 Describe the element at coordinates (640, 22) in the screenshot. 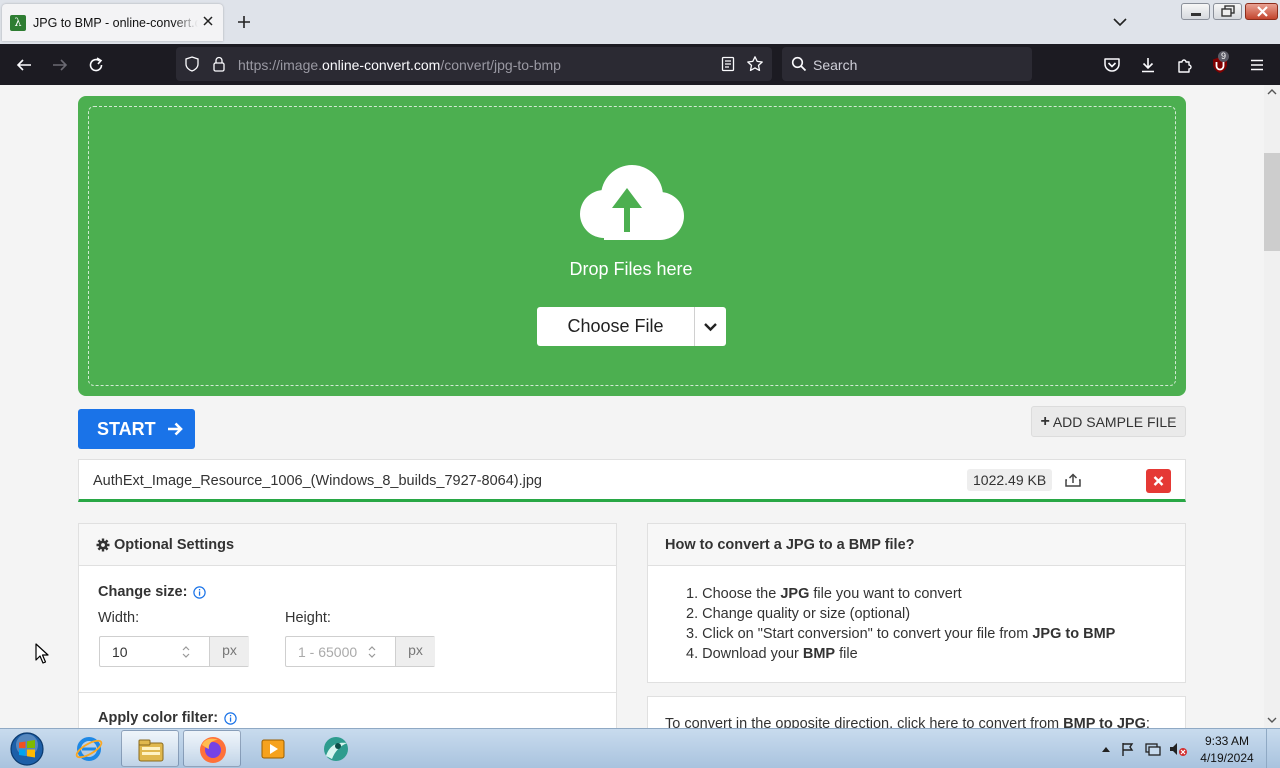

I see `title-bar: λ JPG to BMP - online-convert.com` at that location.